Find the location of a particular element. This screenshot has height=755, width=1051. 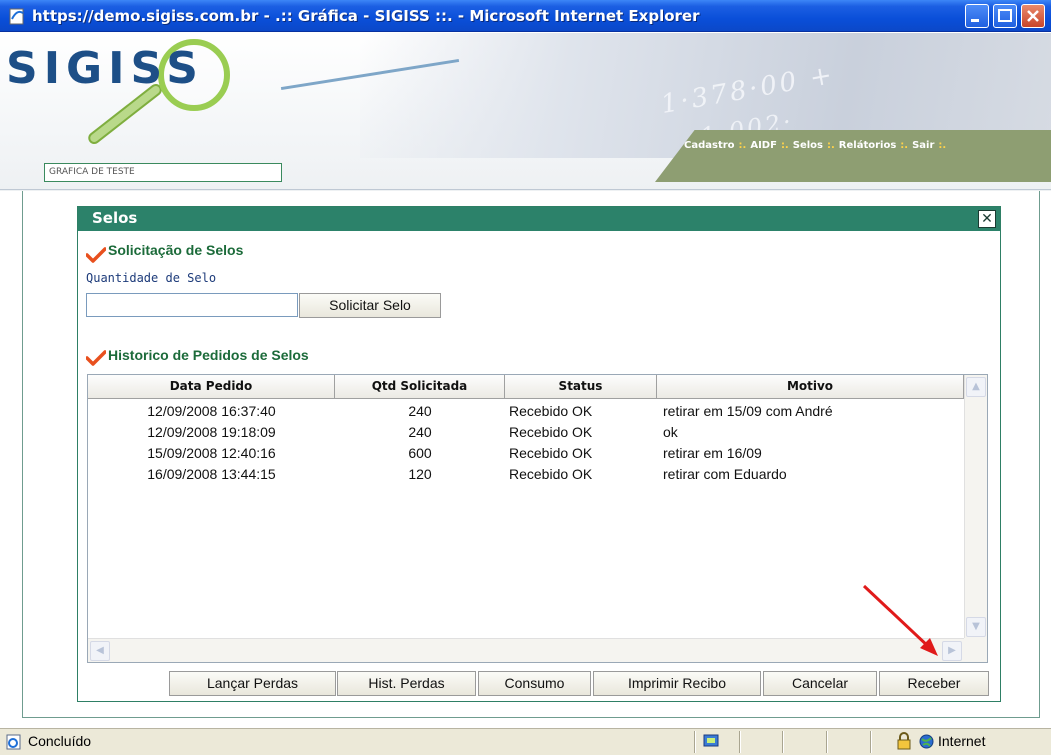

menu-aidf: AIDF is located at coordinates (763, 145).